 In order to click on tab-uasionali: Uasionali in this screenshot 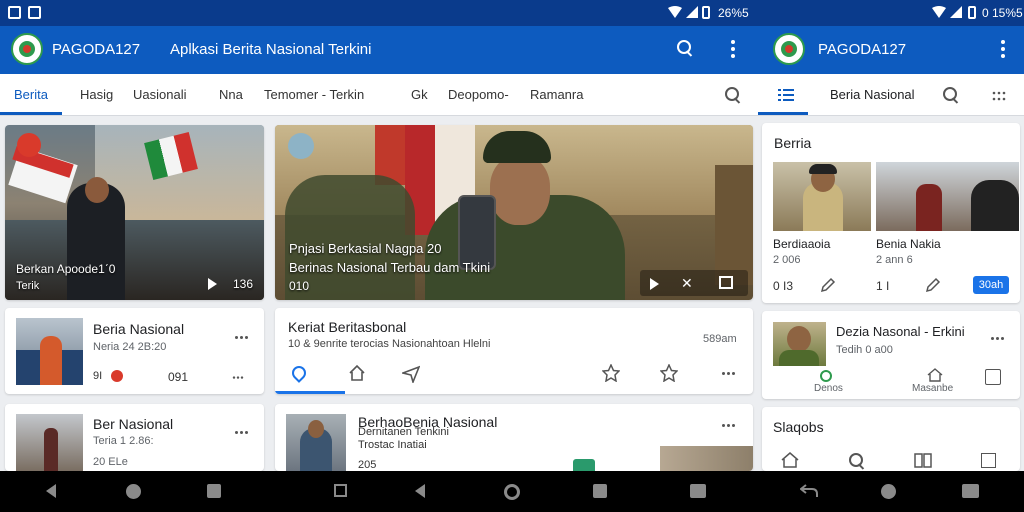, I will do `click(159, 94)`.